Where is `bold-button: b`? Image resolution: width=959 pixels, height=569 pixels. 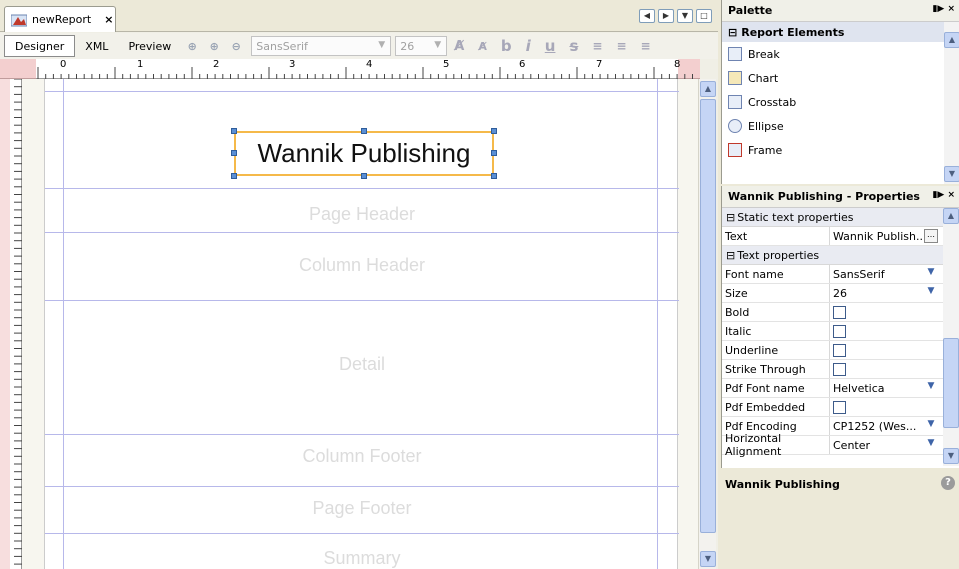
bold-button: b is located at coordinates (506, 46).